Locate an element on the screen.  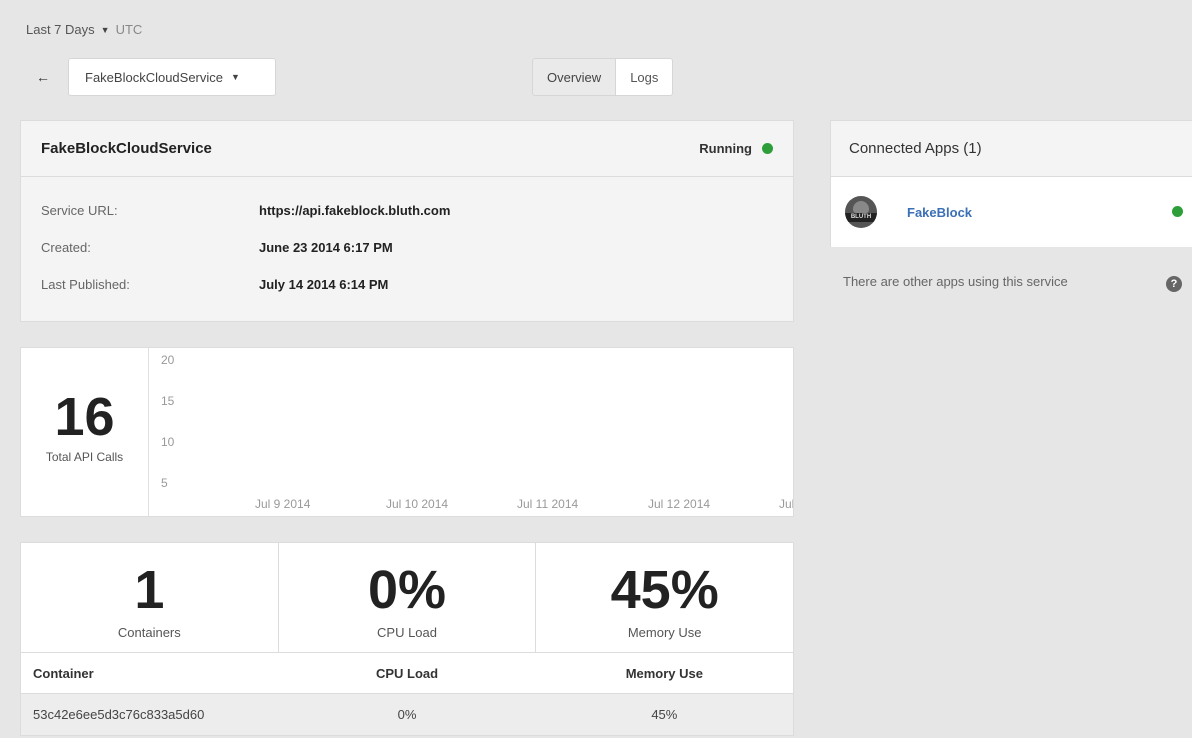
tab-overview: Overview is located at coordinates (574, 77).